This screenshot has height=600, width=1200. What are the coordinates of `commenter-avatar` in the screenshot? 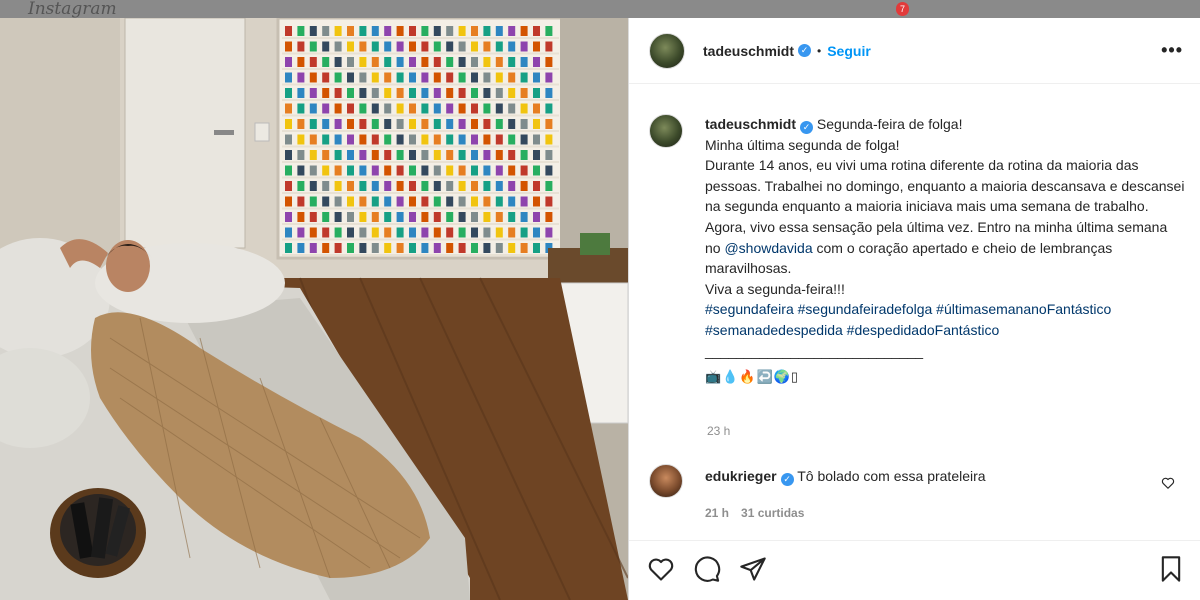 It's located at (666, 481).